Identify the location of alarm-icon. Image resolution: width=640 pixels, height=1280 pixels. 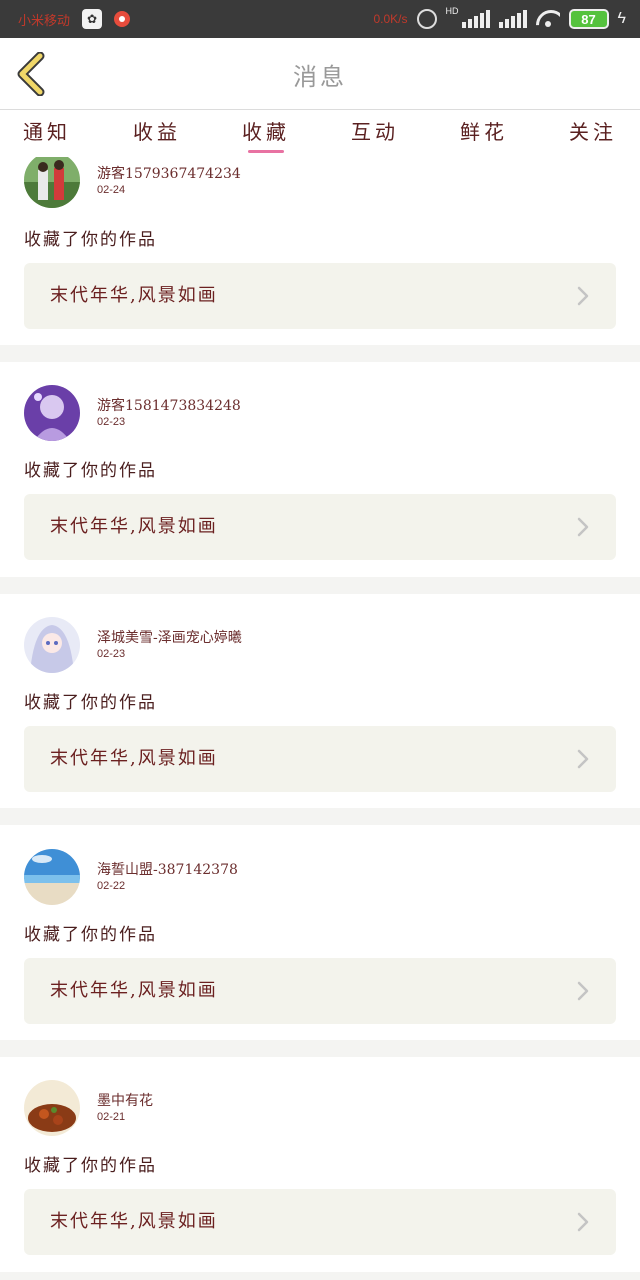
(426, 19).